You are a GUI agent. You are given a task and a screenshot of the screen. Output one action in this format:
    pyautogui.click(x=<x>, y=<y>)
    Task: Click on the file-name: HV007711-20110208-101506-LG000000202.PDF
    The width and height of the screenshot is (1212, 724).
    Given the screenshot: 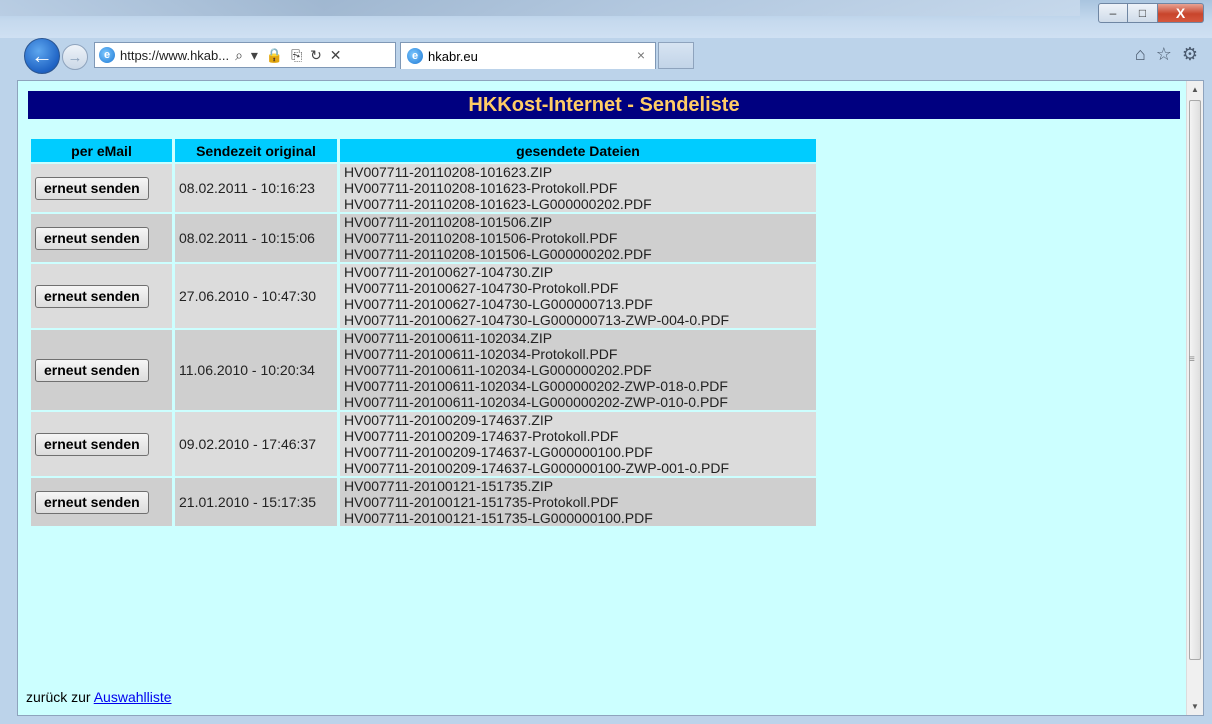 What is the action you would take?
    pyautogui.click(x=498, y=254)
    